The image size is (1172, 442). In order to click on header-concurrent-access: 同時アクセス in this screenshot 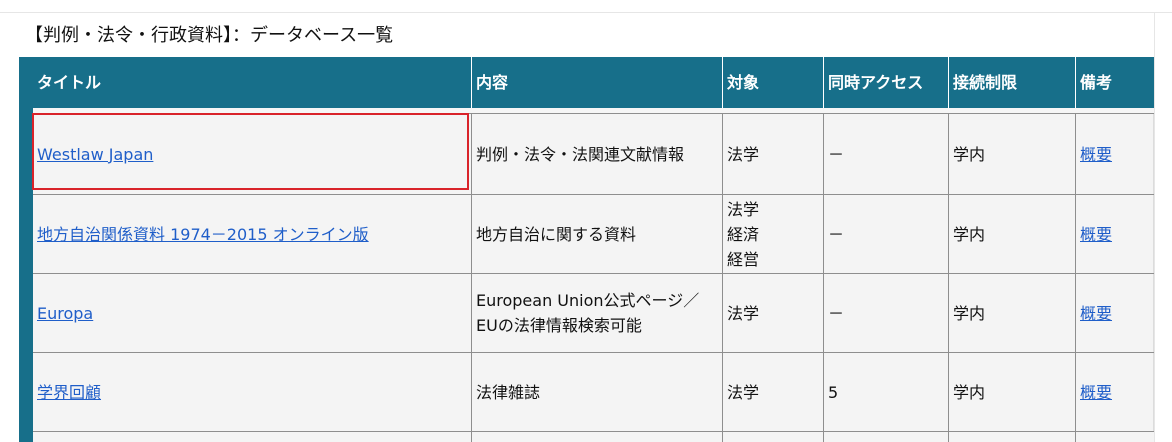, I will do `click(886, 82)`.